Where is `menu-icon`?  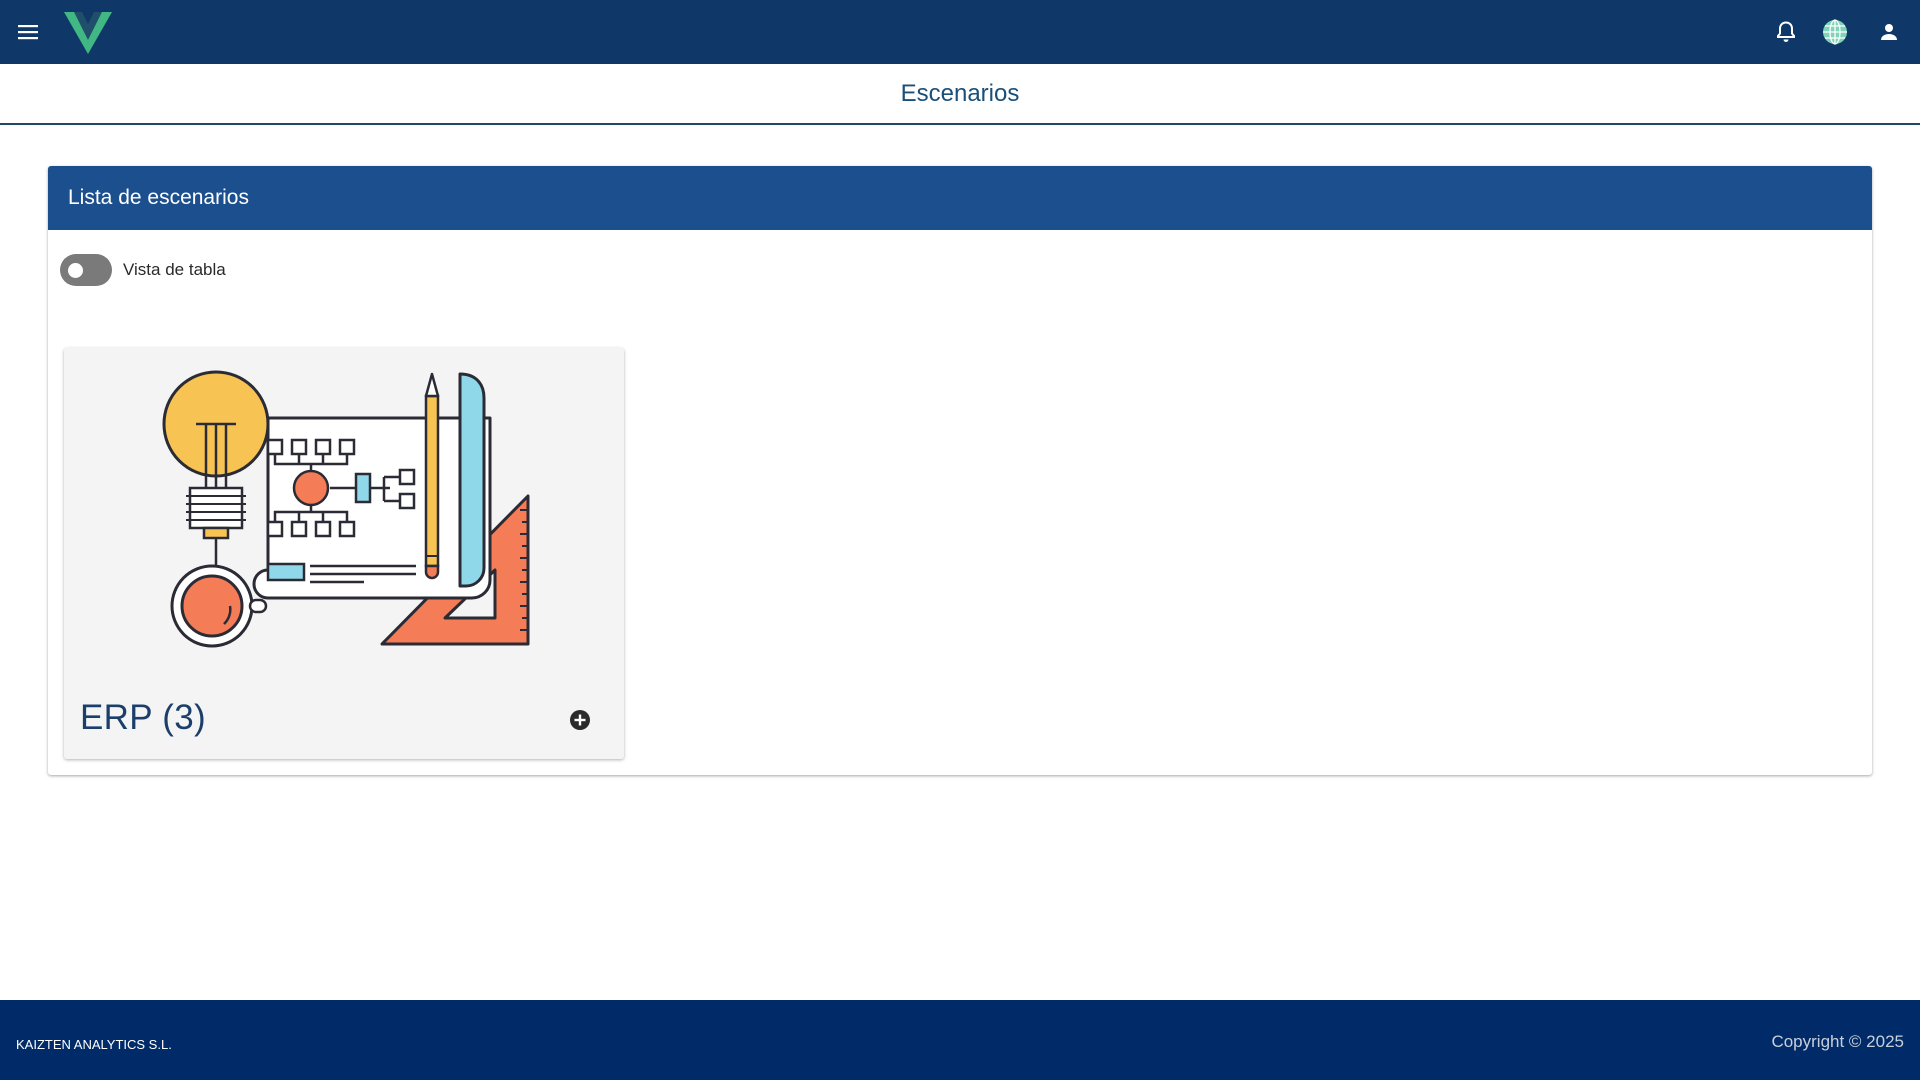 menu-icon is located at coordinates (28, 32).